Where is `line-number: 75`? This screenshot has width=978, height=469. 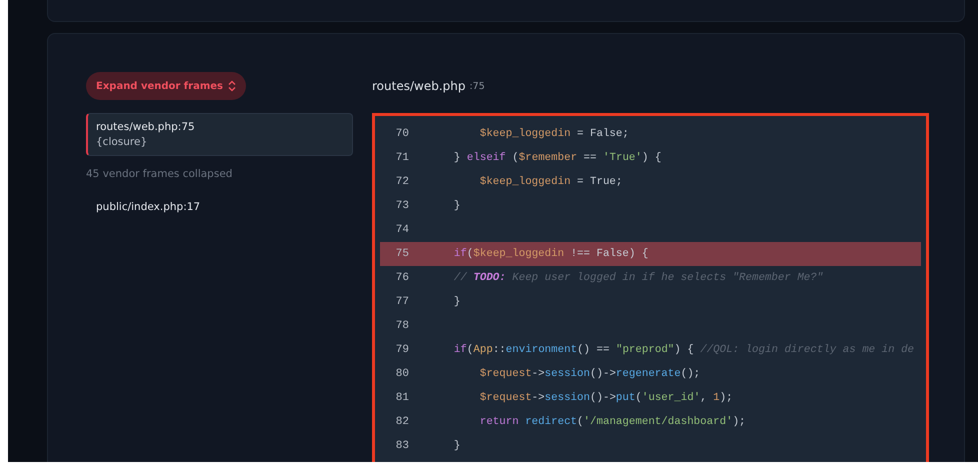 line-number: 75 is located at coordinates (401, 254).